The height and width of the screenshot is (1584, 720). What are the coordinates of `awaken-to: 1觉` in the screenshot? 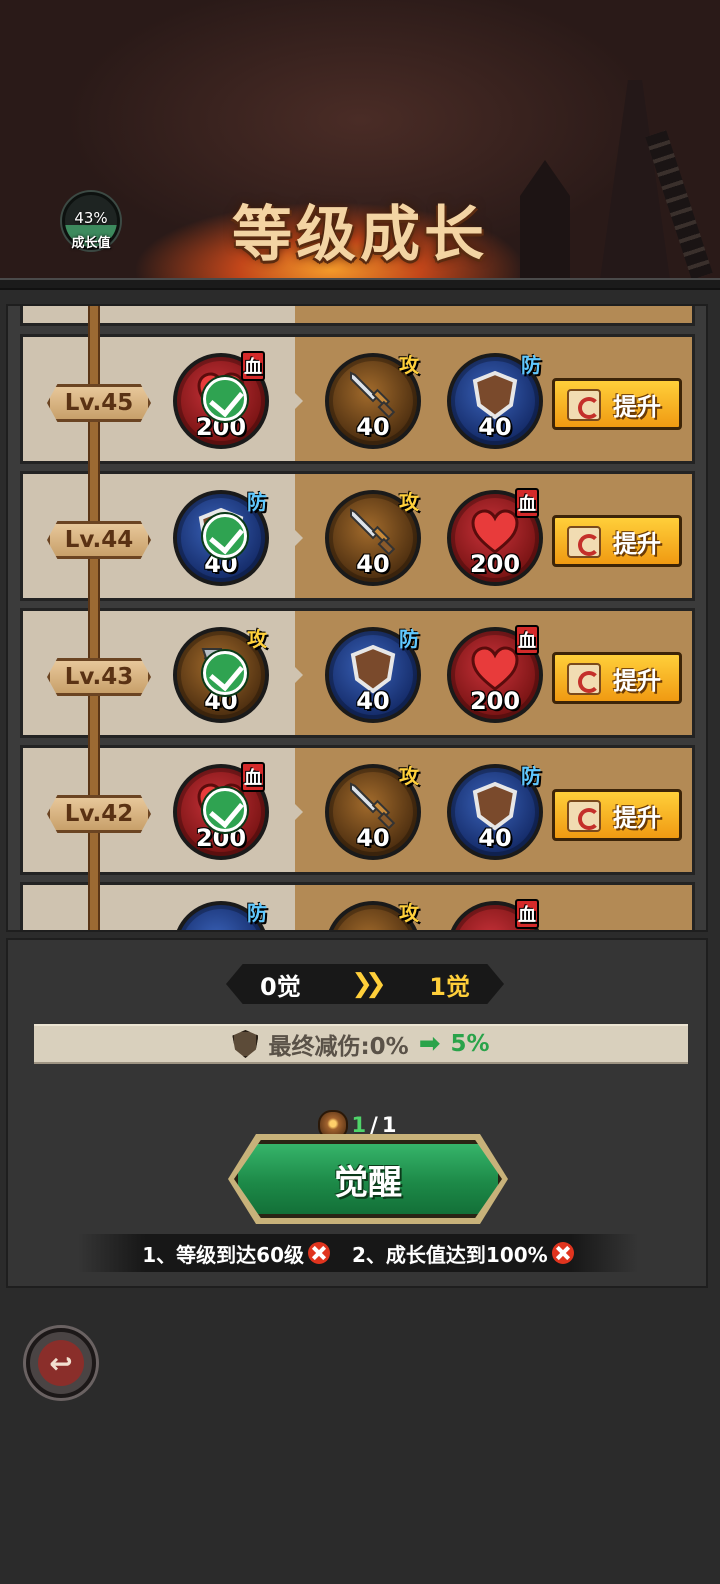 It's located at (449, 986).